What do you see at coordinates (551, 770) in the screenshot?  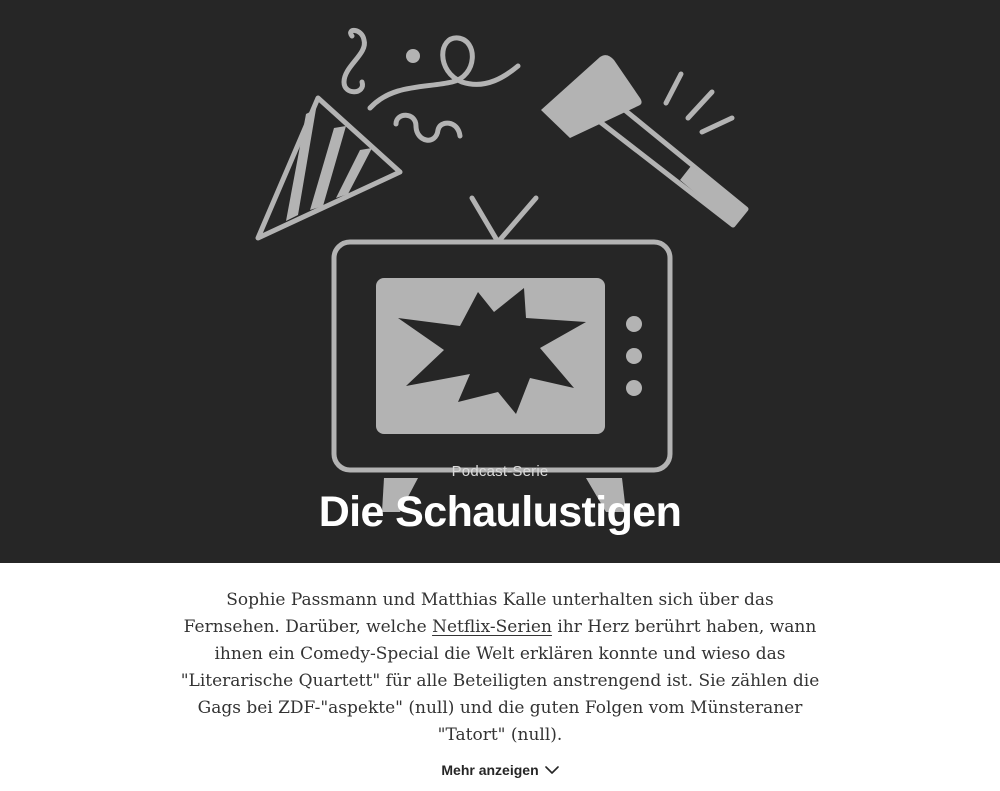 I see `chevron-down-icon` at bounding box center [551, 770].